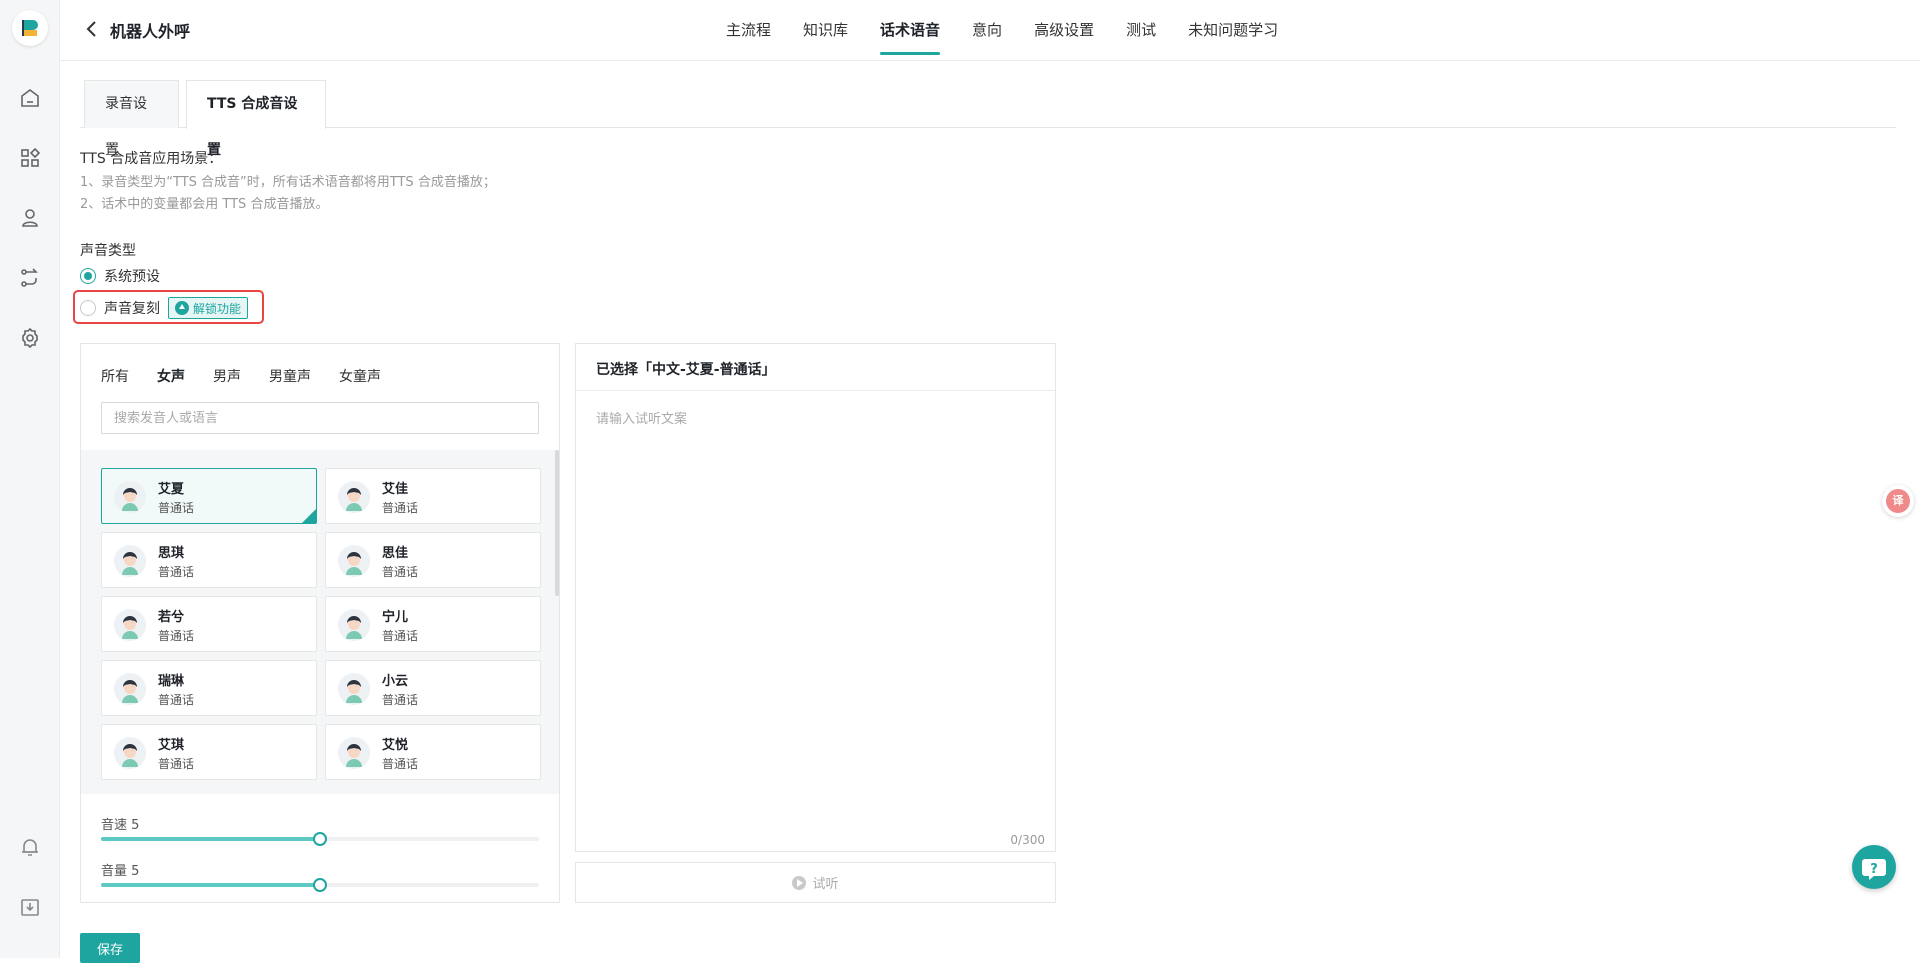 The width and height of the screenshot is (1920, 963). I want to click on volume-slider-handle, so click(320, 885).